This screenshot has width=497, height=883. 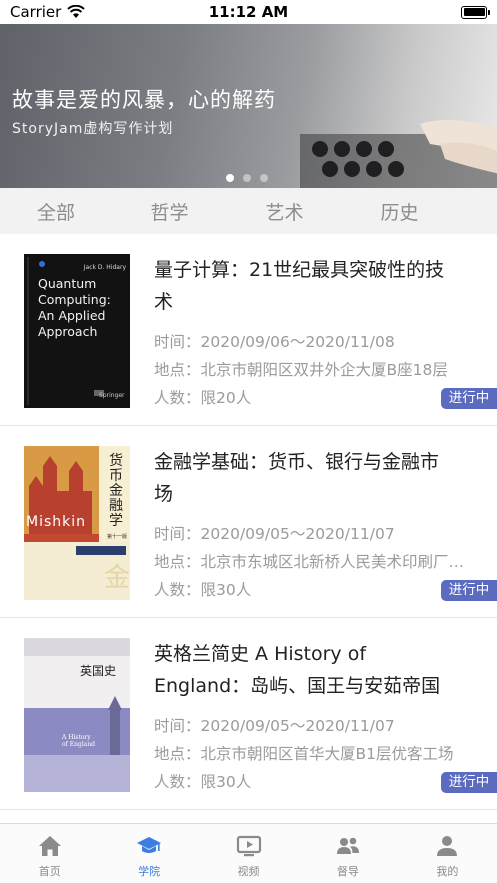 What do you see at coordinates (297, 670) in the screenshot?
I see `course-title: 英格兰简史 A History of England：岛屿、国王与安茹帝国` at bounding box center [297, 670].